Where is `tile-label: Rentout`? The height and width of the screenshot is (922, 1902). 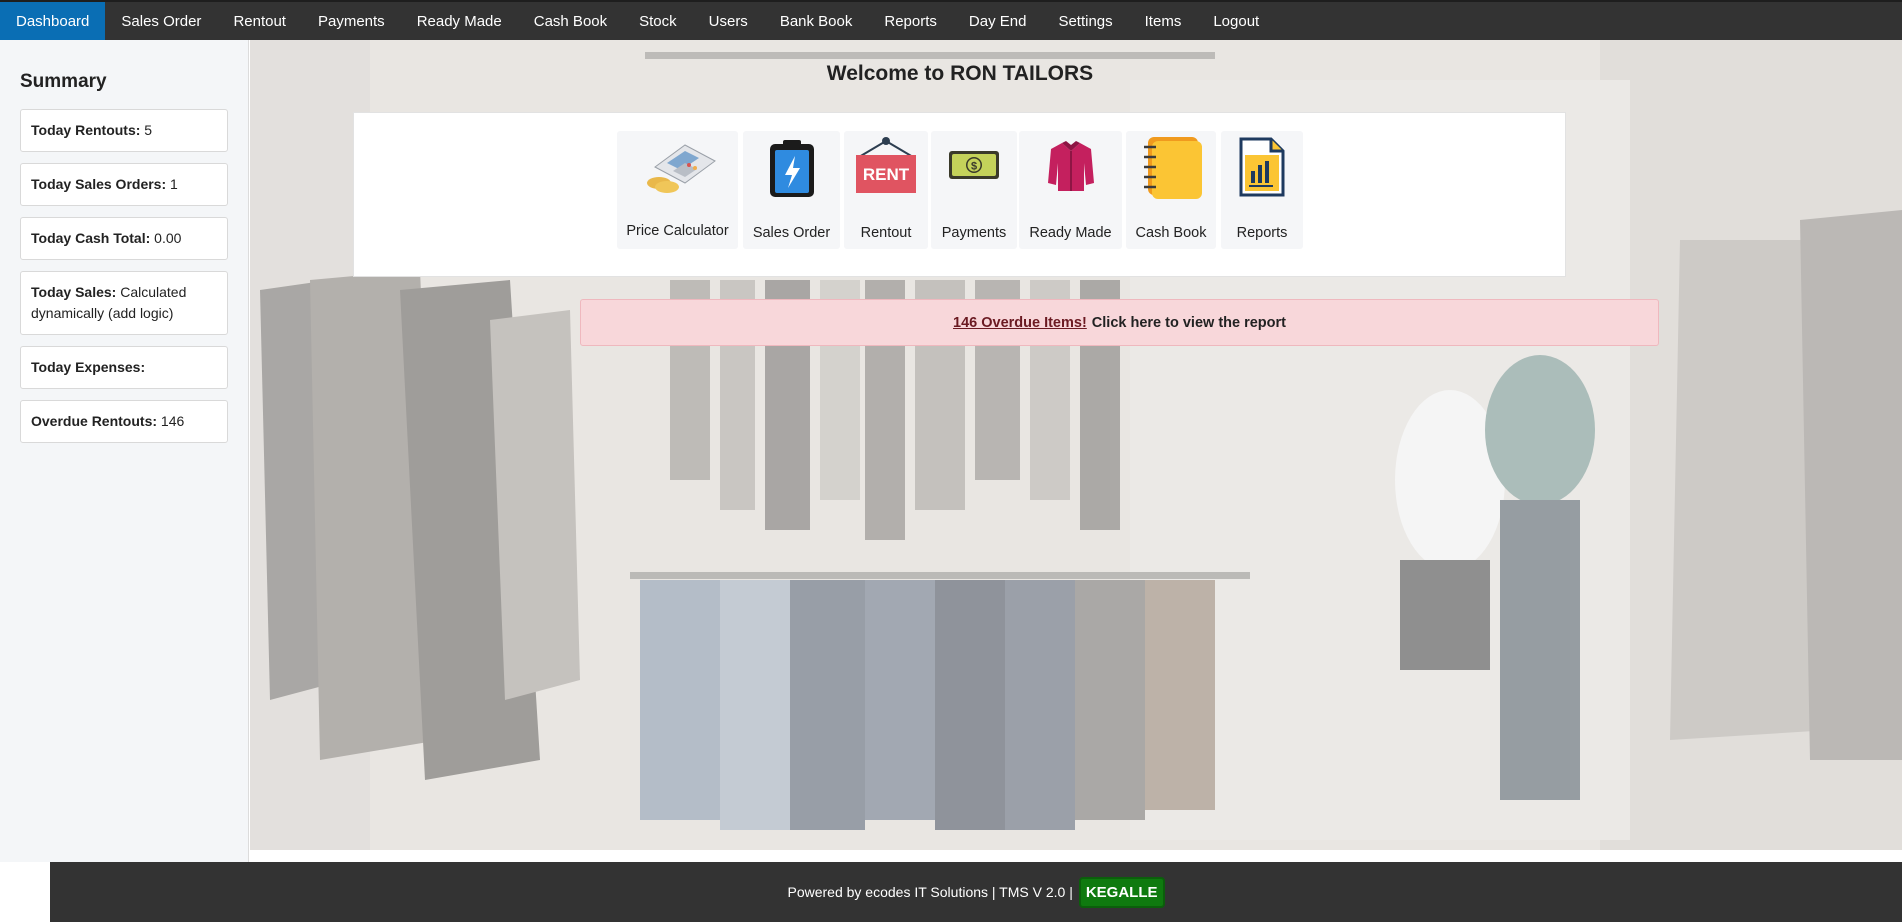
tile-label: Rentout is located at coordinates (886, 233).